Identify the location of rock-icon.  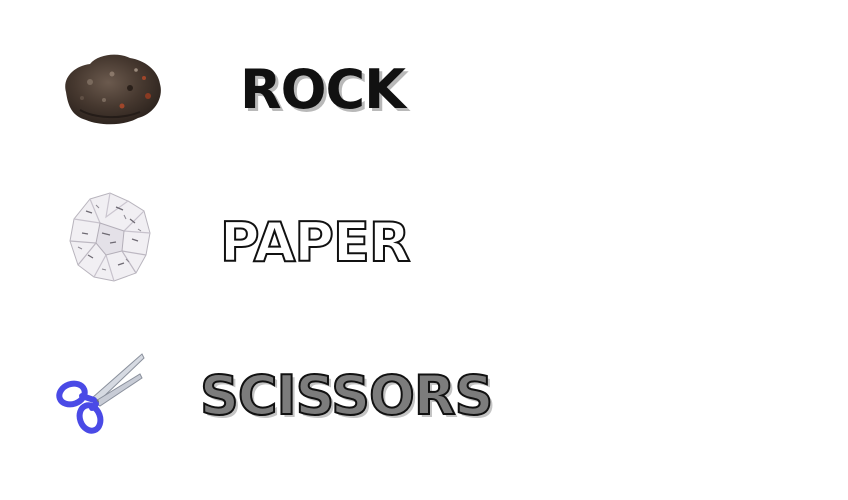
(112, 88).